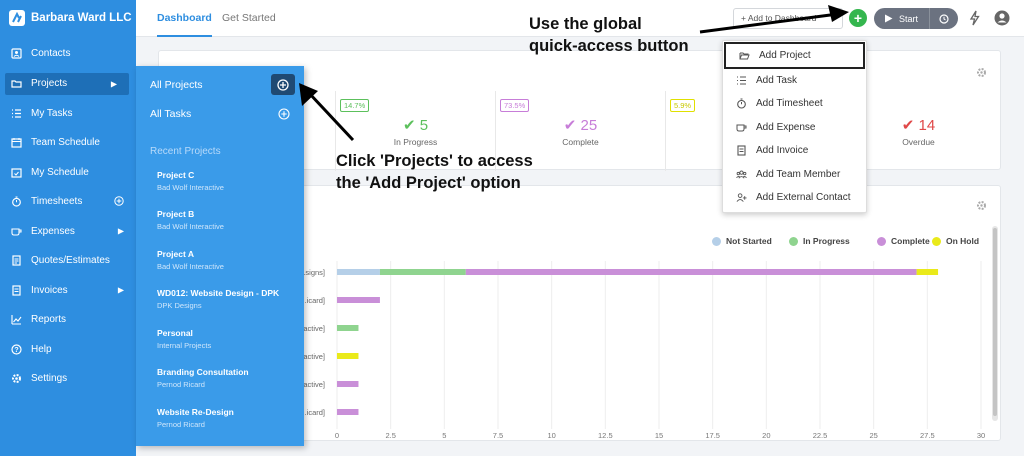  What do you see at coordinates (312, 300) in the screenshot?
I see `category-label: ...icard]` at bounding box center [312, 300].